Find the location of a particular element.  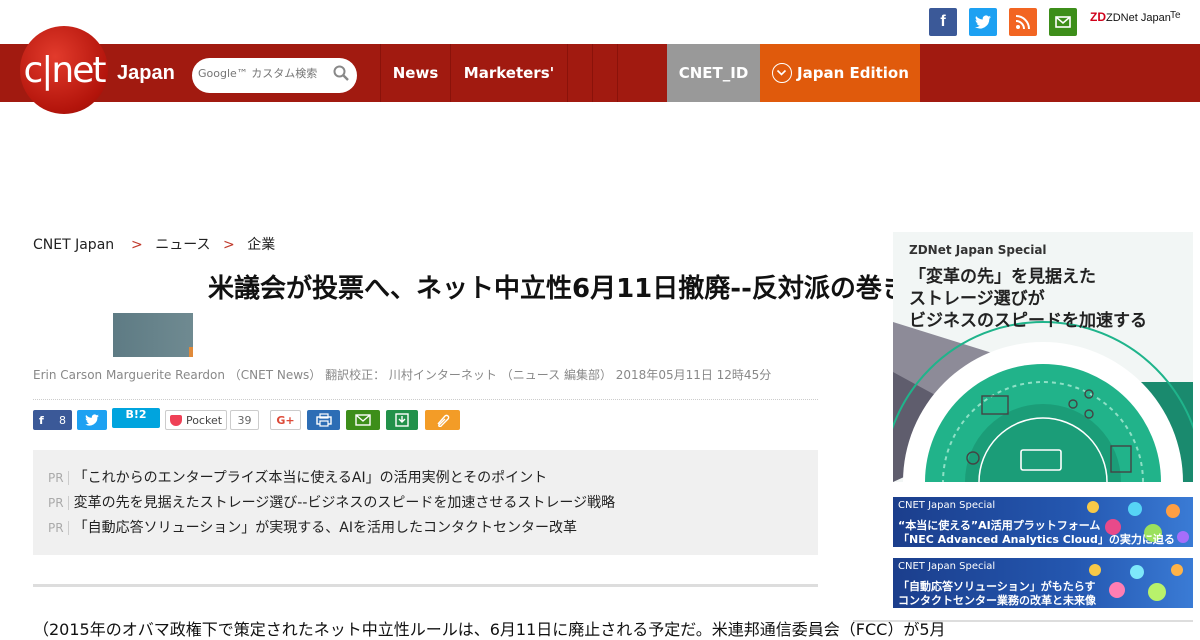

pr-link-text: 「これからのエンタープライズ本当に使えるAI」の活用実例とそのポイント is located at coordinates (310, 478).